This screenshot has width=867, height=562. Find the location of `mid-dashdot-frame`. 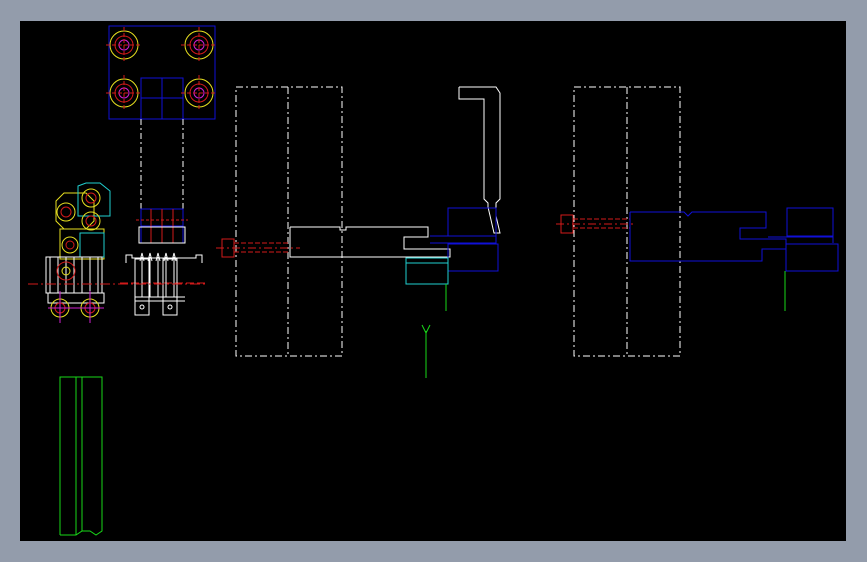

mid-dashdot-frame is located at coordinates (289, 221).